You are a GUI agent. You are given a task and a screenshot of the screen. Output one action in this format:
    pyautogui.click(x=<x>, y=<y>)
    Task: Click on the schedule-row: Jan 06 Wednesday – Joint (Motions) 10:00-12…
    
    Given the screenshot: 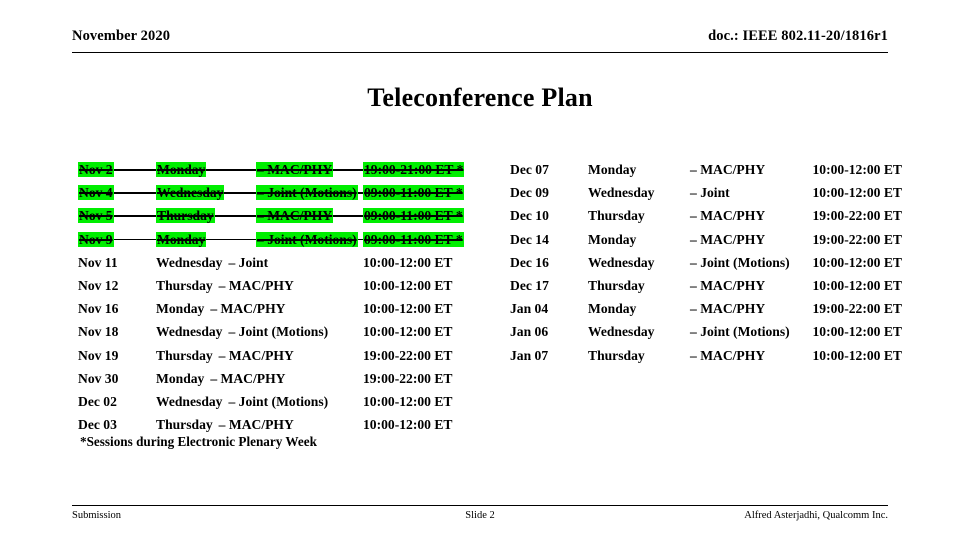 What is the action you would take?
    pyautogui.click(x=706, y=331)
    